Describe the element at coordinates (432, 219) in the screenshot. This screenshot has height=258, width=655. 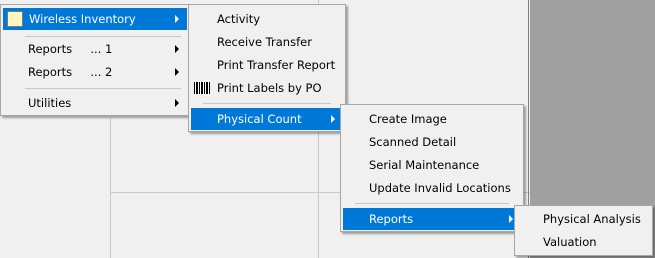
I see `menu-item-reports: Reports` at that location.